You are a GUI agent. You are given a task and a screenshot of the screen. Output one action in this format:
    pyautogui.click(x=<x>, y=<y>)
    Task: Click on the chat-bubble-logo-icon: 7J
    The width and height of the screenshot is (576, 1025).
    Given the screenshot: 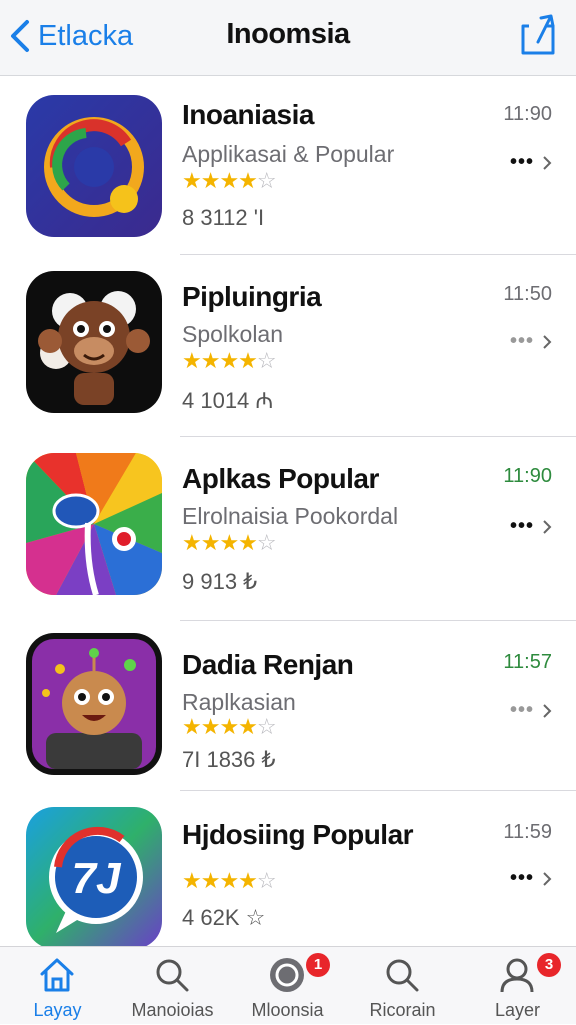 What is the action you would take?
    pyautogui.click(x=94, y=878)
    